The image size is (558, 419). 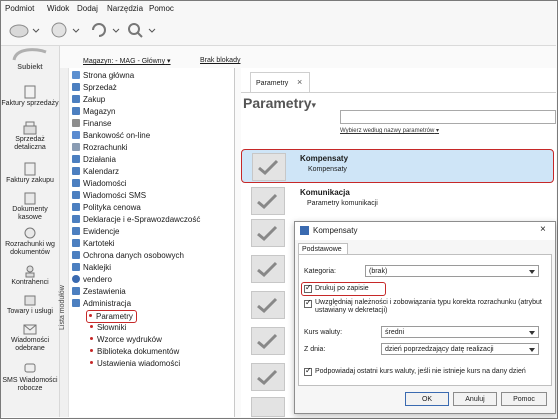 I want to click on category-select: (brak), so click(x=452, y=271).